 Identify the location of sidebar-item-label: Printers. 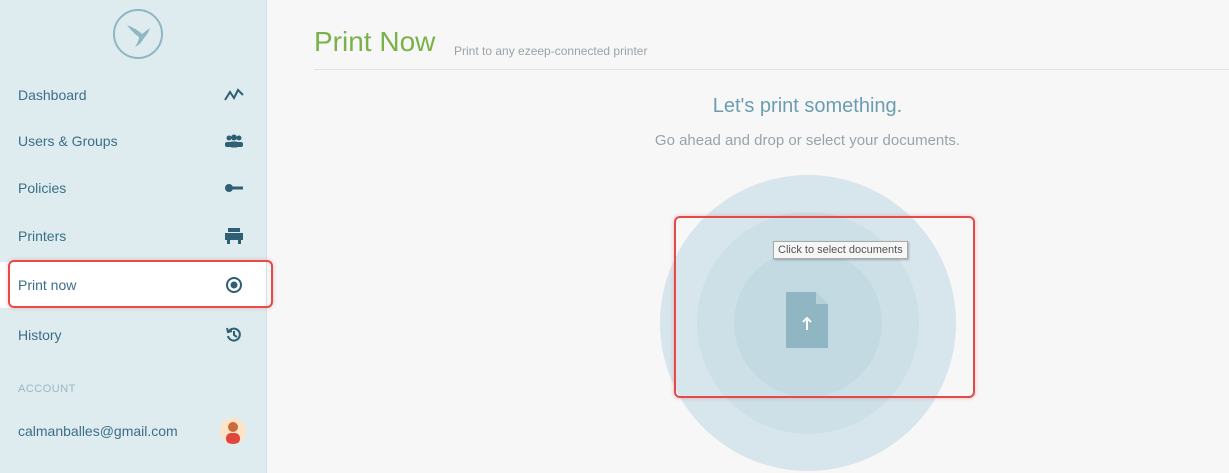
(42, 236).